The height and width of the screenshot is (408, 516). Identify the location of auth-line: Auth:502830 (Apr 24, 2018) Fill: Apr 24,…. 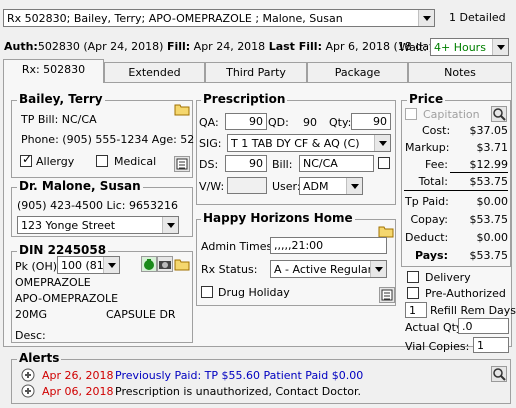
(225, 46).